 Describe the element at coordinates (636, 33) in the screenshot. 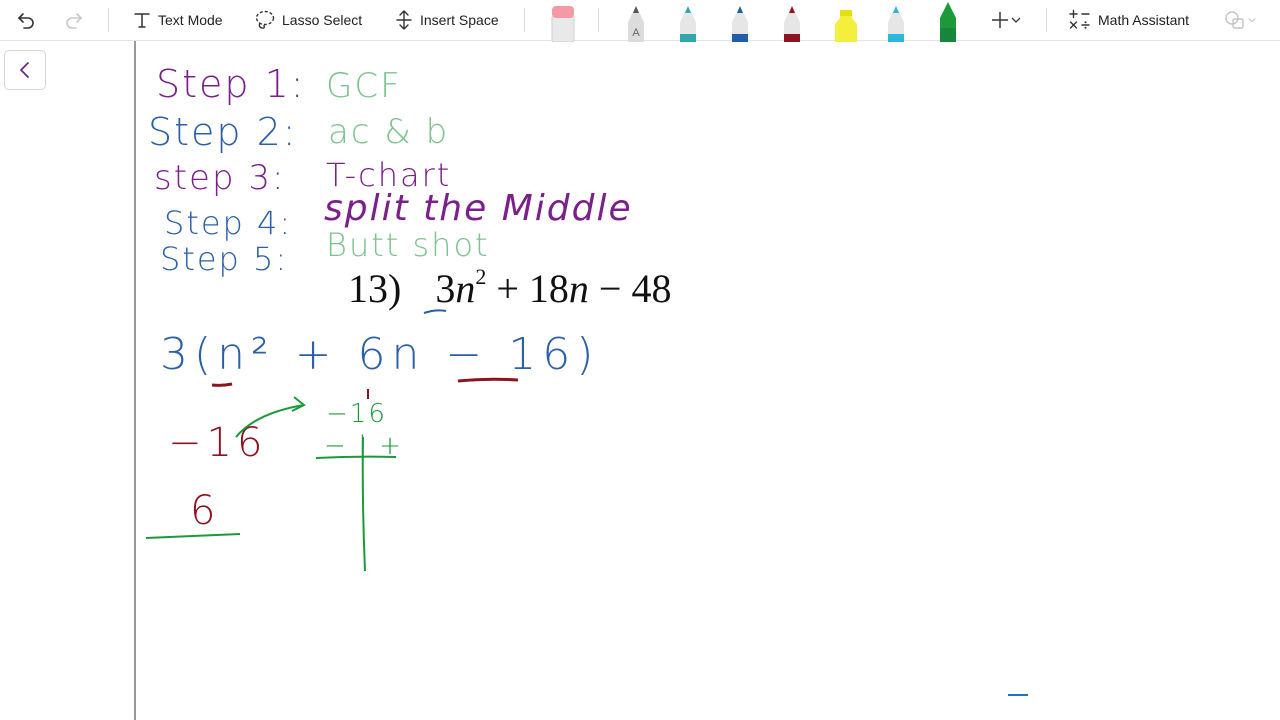

I see `svg-text: A` at that location.